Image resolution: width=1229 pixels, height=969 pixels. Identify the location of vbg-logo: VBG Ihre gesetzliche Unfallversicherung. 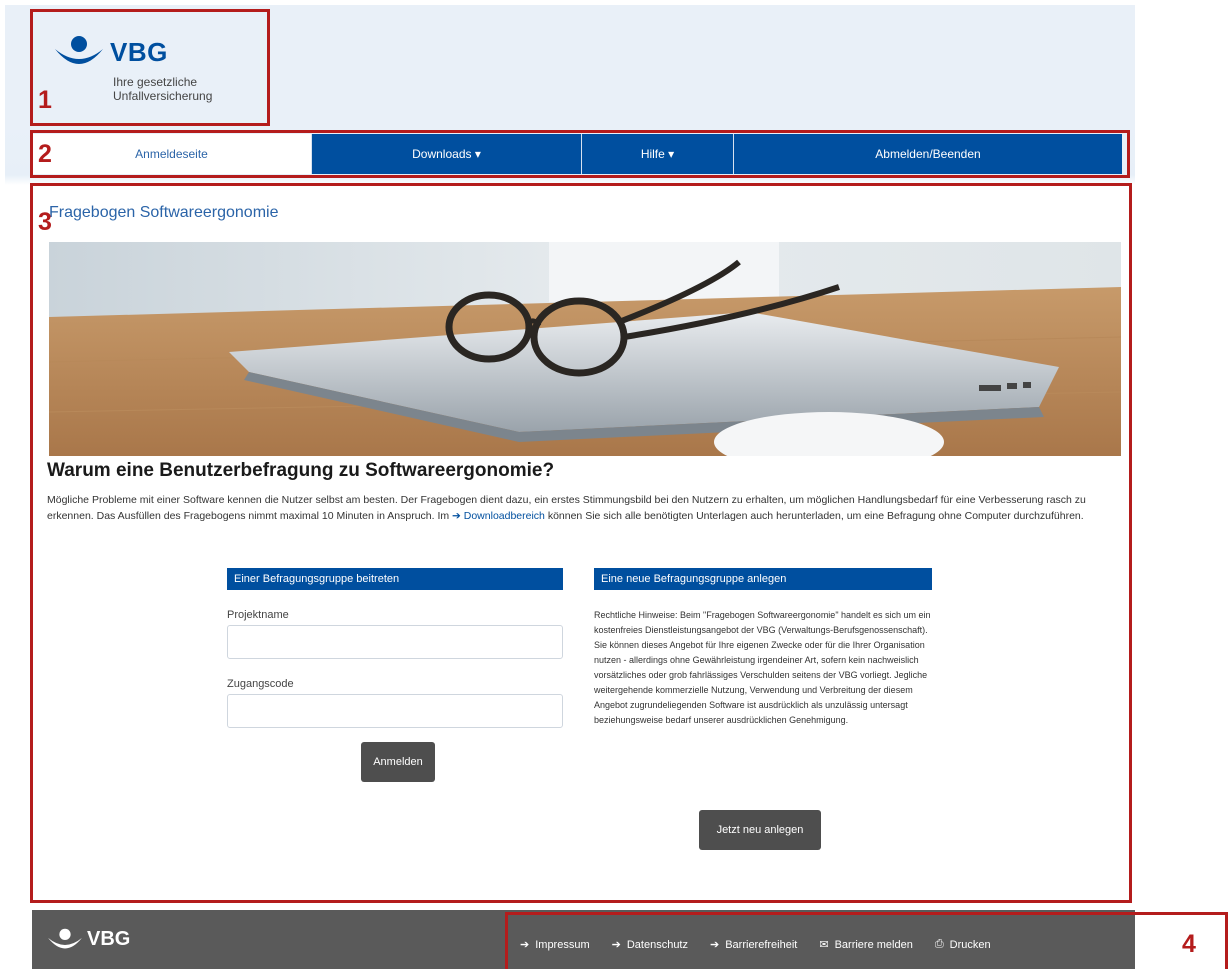
(155, 75).